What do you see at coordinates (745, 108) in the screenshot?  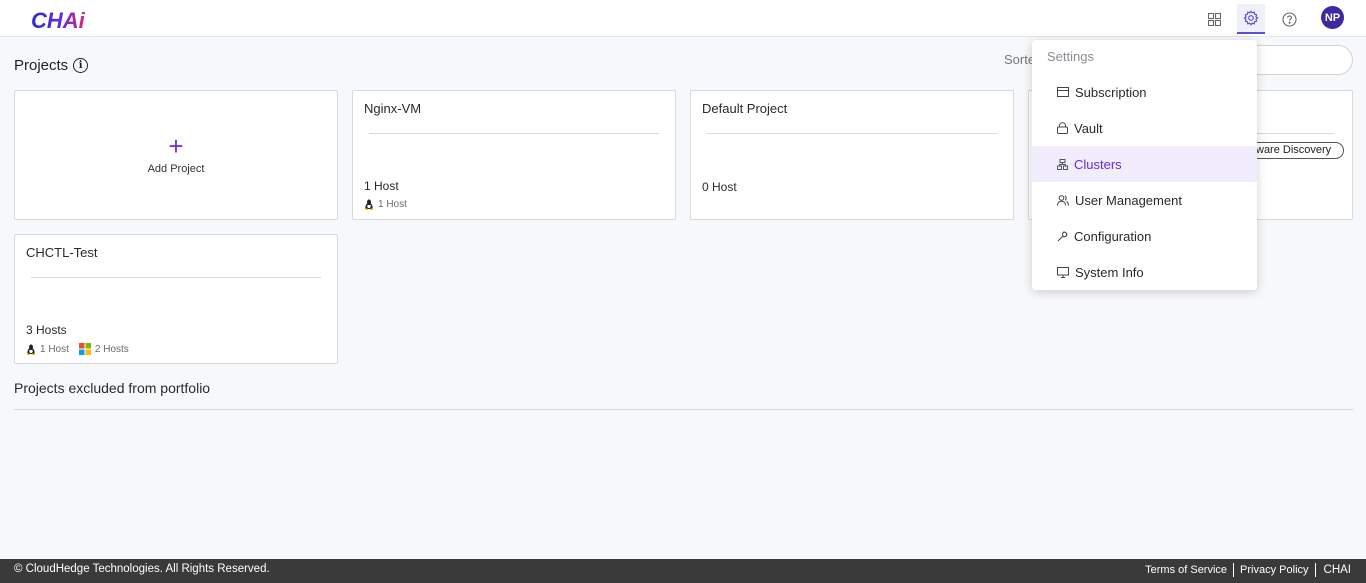 I see `project-name: Default Project` at bounding box center [745, 108].